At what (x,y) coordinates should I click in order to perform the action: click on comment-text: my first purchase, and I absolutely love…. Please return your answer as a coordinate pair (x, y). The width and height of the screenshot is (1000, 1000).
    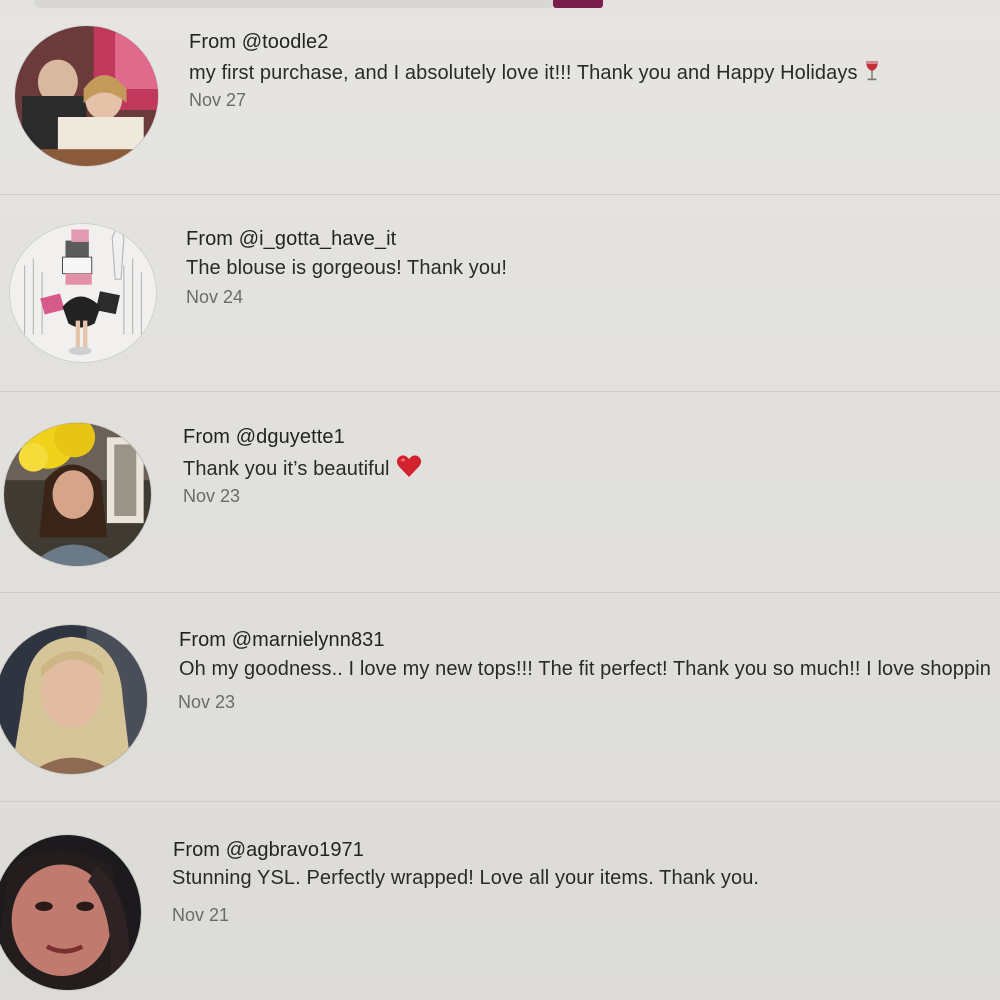
    Looking at the image, I should click on (523, 73).